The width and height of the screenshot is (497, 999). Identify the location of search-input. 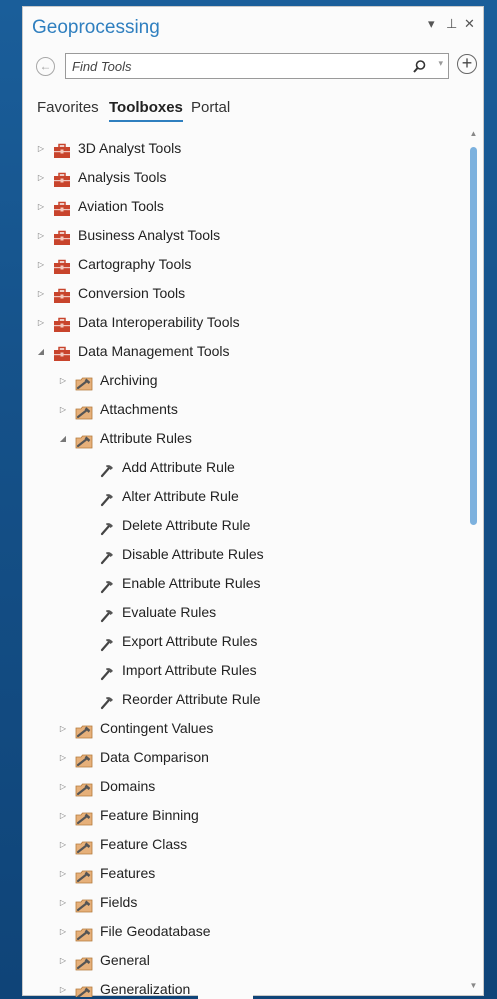
(232, 66).